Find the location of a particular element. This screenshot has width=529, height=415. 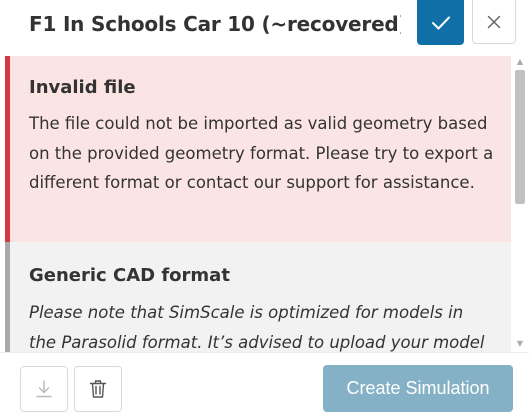

scroll-up-icon: ▲ is located at coordinates (520, 62).